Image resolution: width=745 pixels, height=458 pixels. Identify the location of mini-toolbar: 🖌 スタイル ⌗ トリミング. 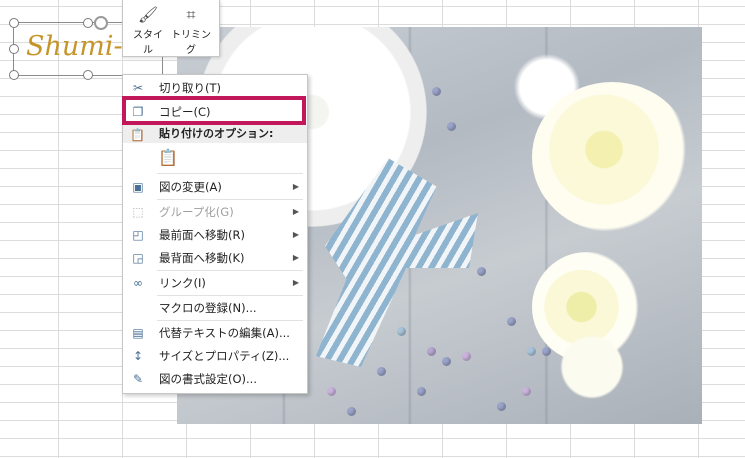
(171, 28).